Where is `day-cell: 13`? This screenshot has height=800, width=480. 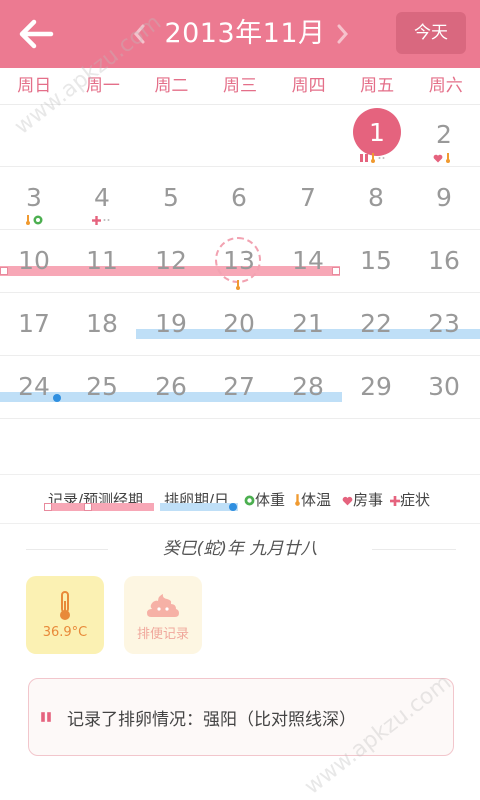
day-cell: 13 is located at coordinates (239, 261).